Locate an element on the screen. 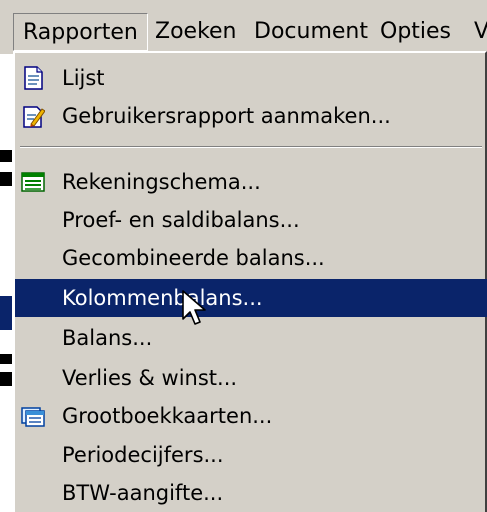 The image size is (487, 512). menu-zoeken: Zoeken is located at coordinates (196, 32).